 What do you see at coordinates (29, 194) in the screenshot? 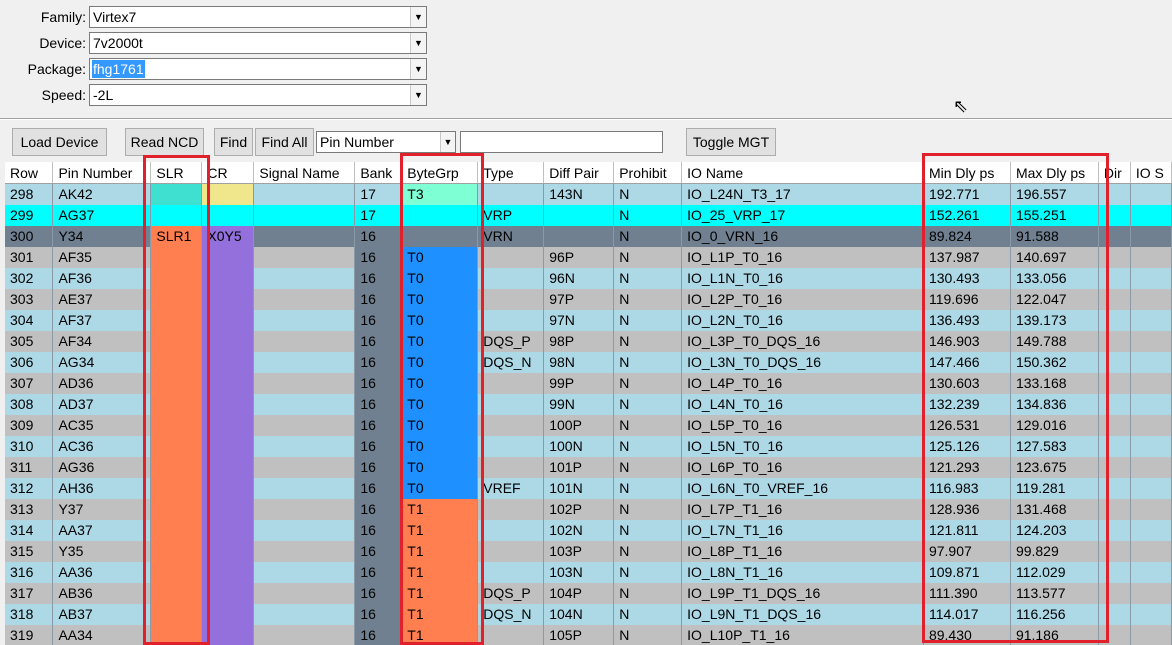
I see `cell-row: 298` at bounding box center [29, 194].